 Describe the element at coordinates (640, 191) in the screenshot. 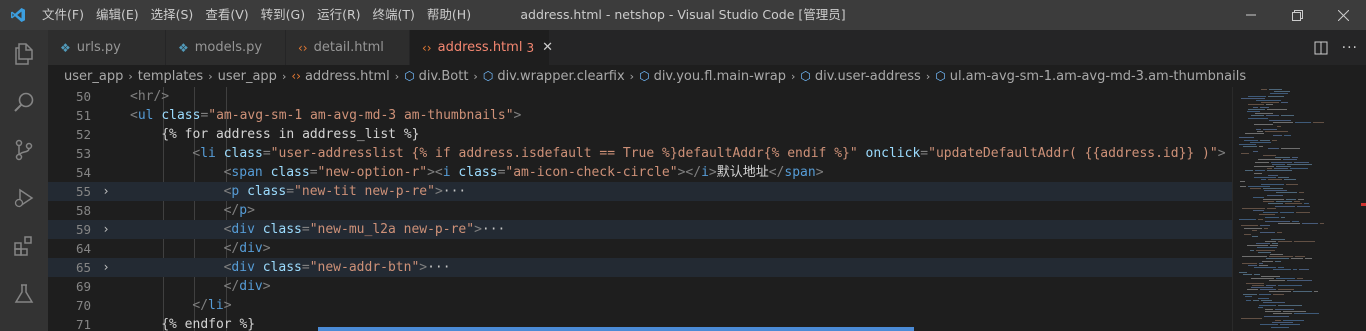

I see `code-line: 55 › <p class="new-tit new-p-re">···` at that location.